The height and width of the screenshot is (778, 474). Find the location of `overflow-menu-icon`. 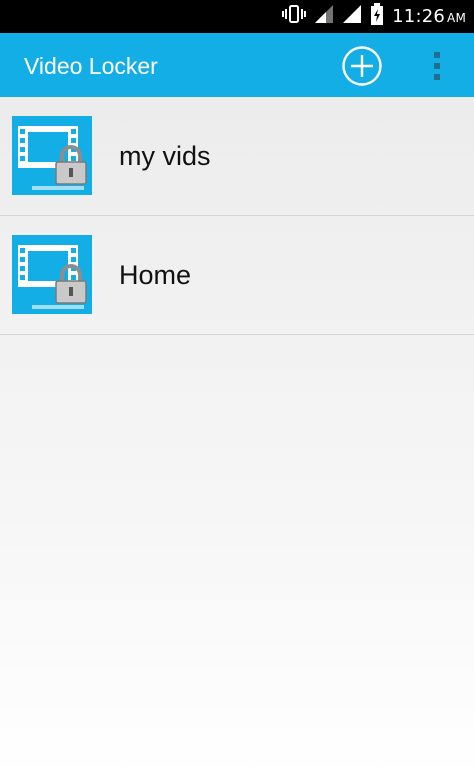

overflow-menu-icon is located at coordinates (437, 66).